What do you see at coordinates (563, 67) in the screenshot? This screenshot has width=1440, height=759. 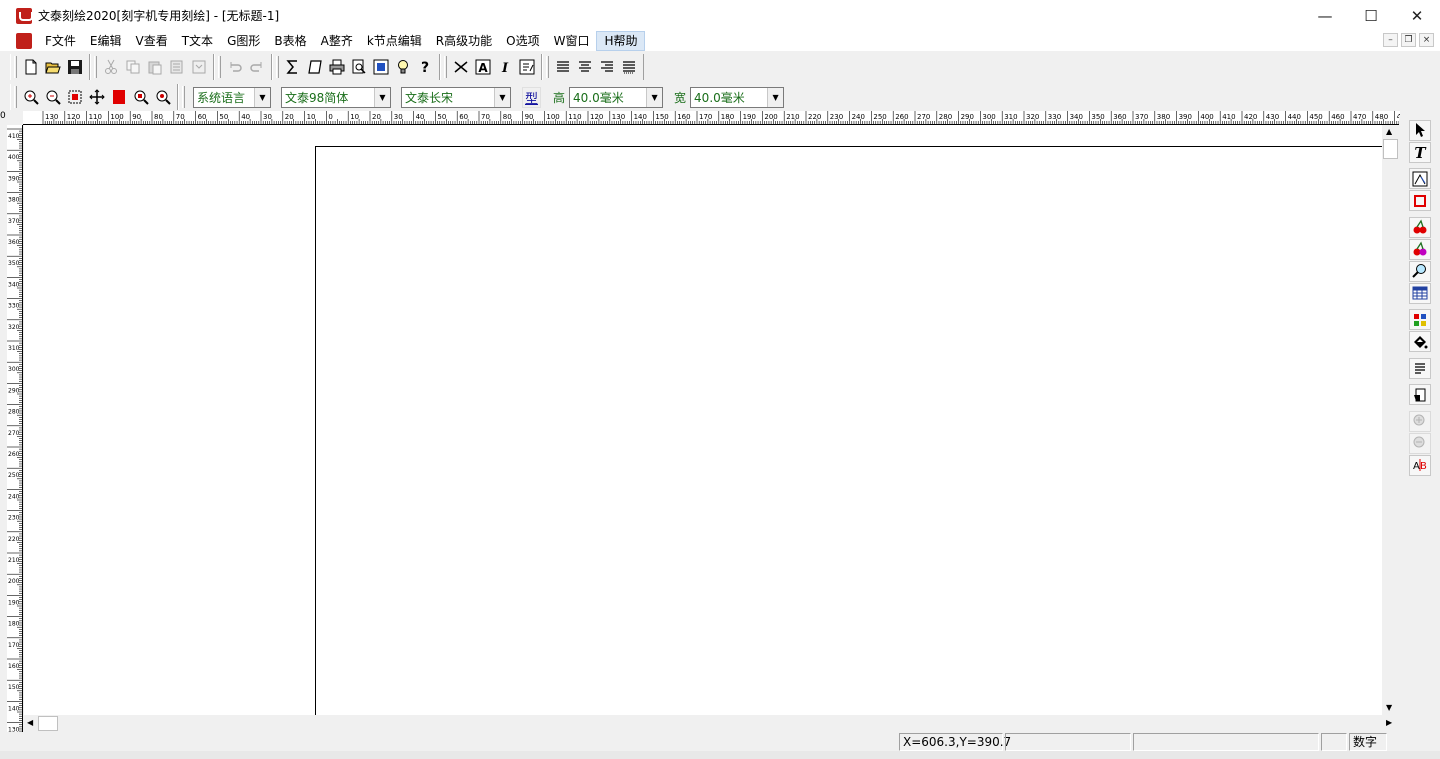 I see `align-left-button` at bounding box center [563, 67].